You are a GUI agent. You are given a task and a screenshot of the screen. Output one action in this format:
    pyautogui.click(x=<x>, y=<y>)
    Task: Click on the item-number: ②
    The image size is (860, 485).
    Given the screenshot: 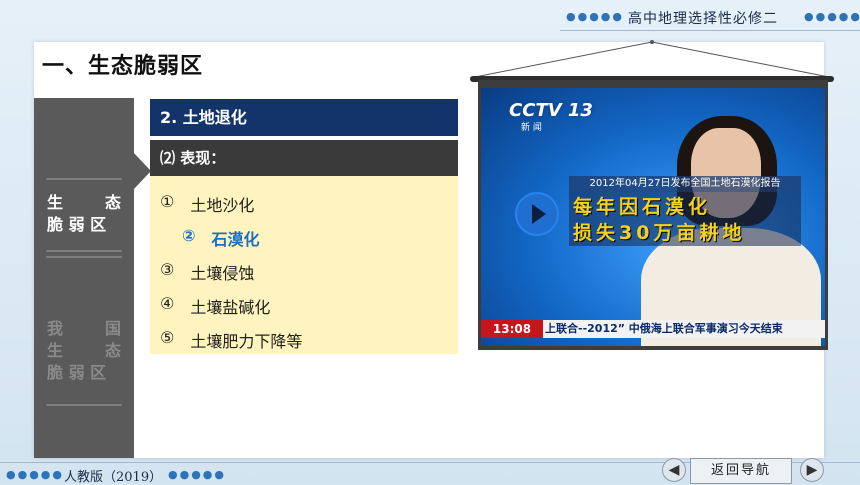 What is the action you would take?
    pyautogui.click(x=189, y=235)
    